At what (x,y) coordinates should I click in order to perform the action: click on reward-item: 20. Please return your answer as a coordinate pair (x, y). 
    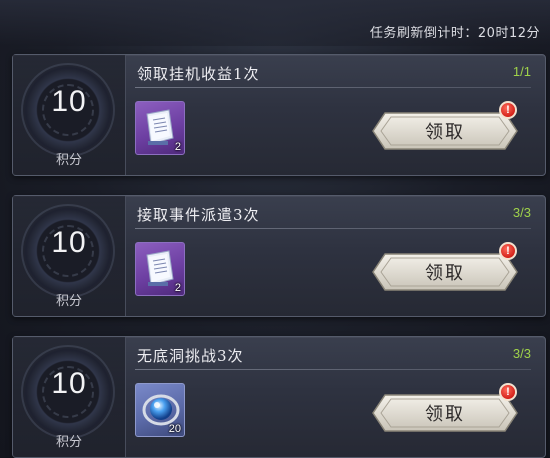
    Looking at the image, I should click on (160, 410).